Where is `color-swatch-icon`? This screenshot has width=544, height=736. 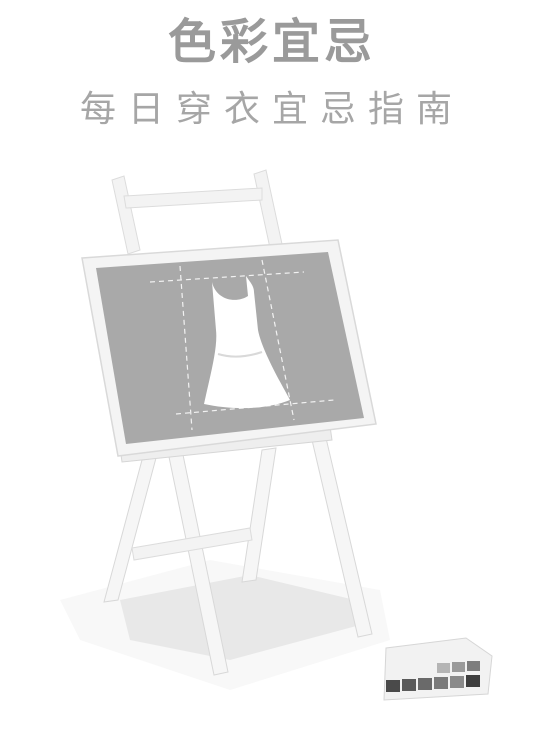
color-swatch-icon is located at coordinates (438, 669).